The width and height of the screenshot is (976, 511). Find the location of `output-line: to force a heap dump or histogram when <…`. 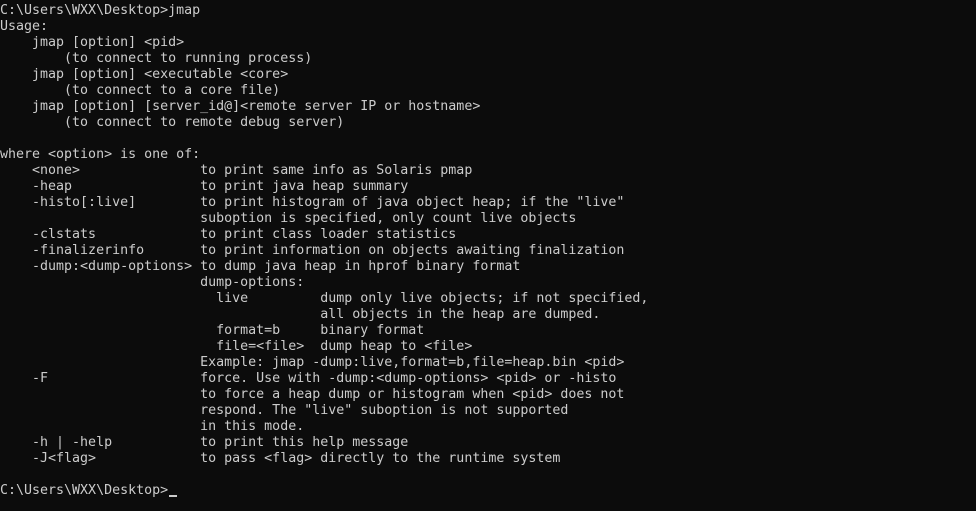

output-line: to force a heap dump or histogram when <… is located at coordinates (312, 394).